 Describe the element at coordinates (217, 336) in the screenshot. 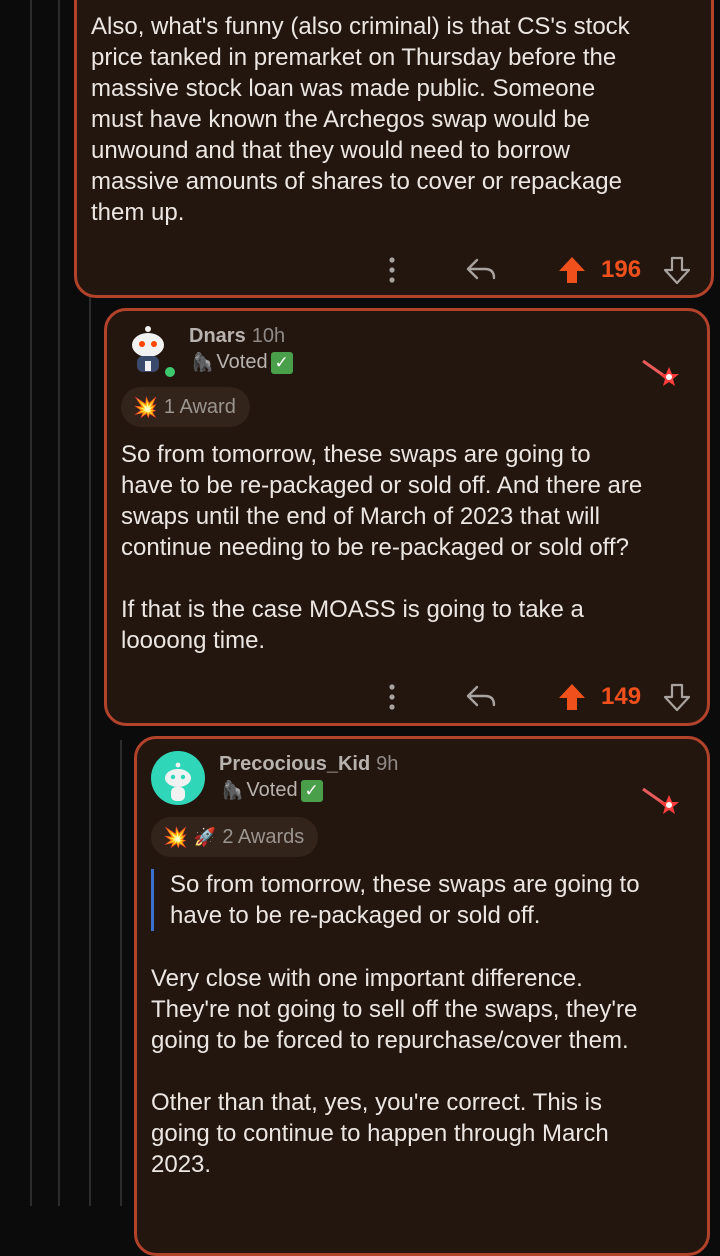

I see `username-text: Dnars` at that location.